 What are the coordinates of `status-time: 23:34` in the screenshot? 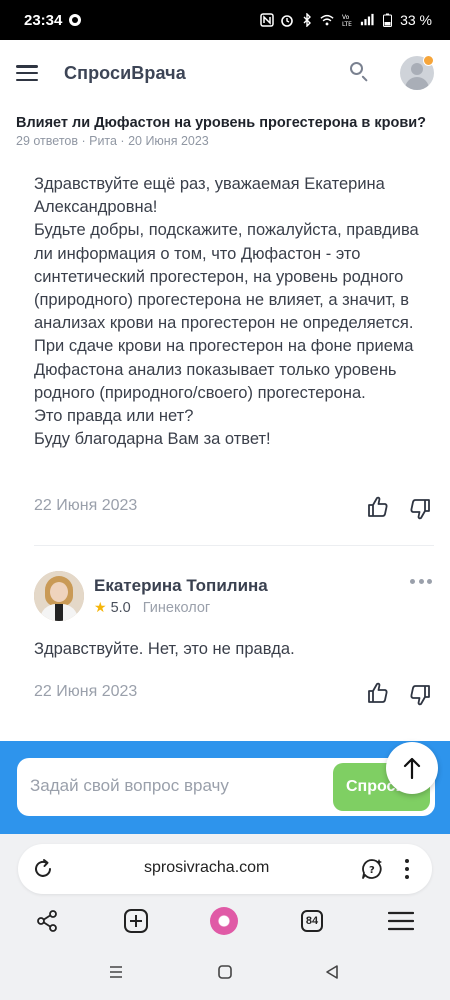 It's located at (43, 20).